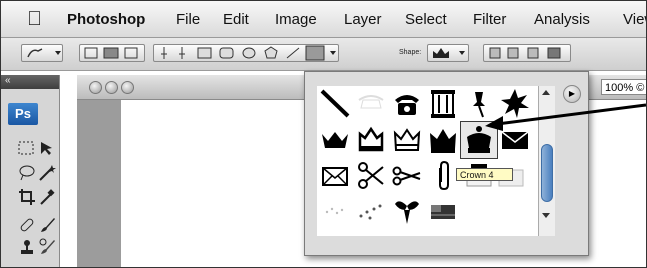 The width and height of the screenshot is (647, 268). I want to click on crown-3-icon, so click(407, 139).